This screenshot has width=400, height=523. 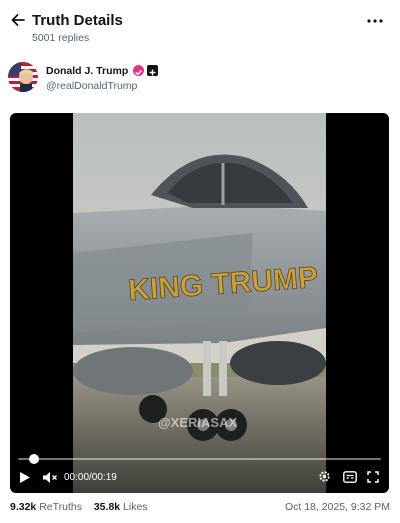 What do you see at coordinates (23, 507) in the screenshot?
I see `retruths-count: 9.32k` at bounding box center [23, 507].